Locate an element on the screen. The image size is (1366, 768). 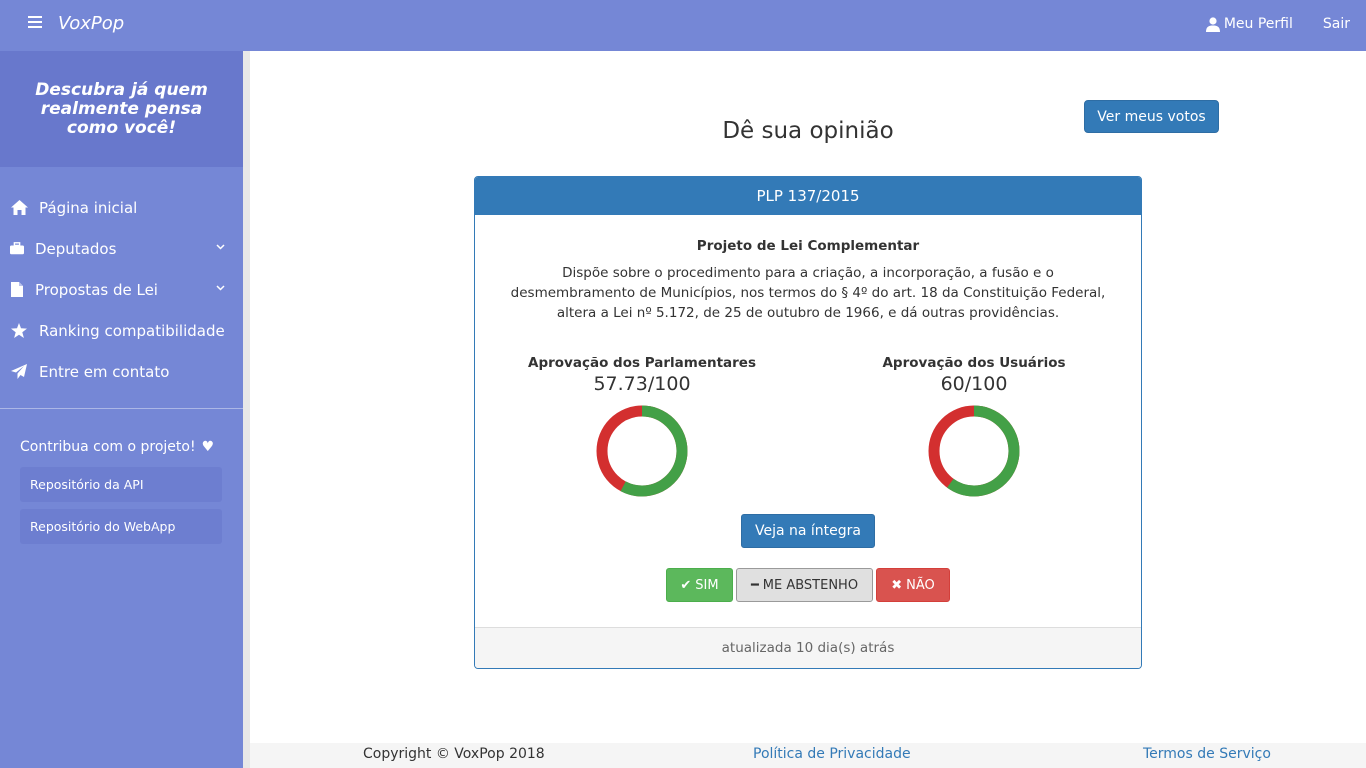
page-title: Dê sua opinião is located at coordinates (808, 131).